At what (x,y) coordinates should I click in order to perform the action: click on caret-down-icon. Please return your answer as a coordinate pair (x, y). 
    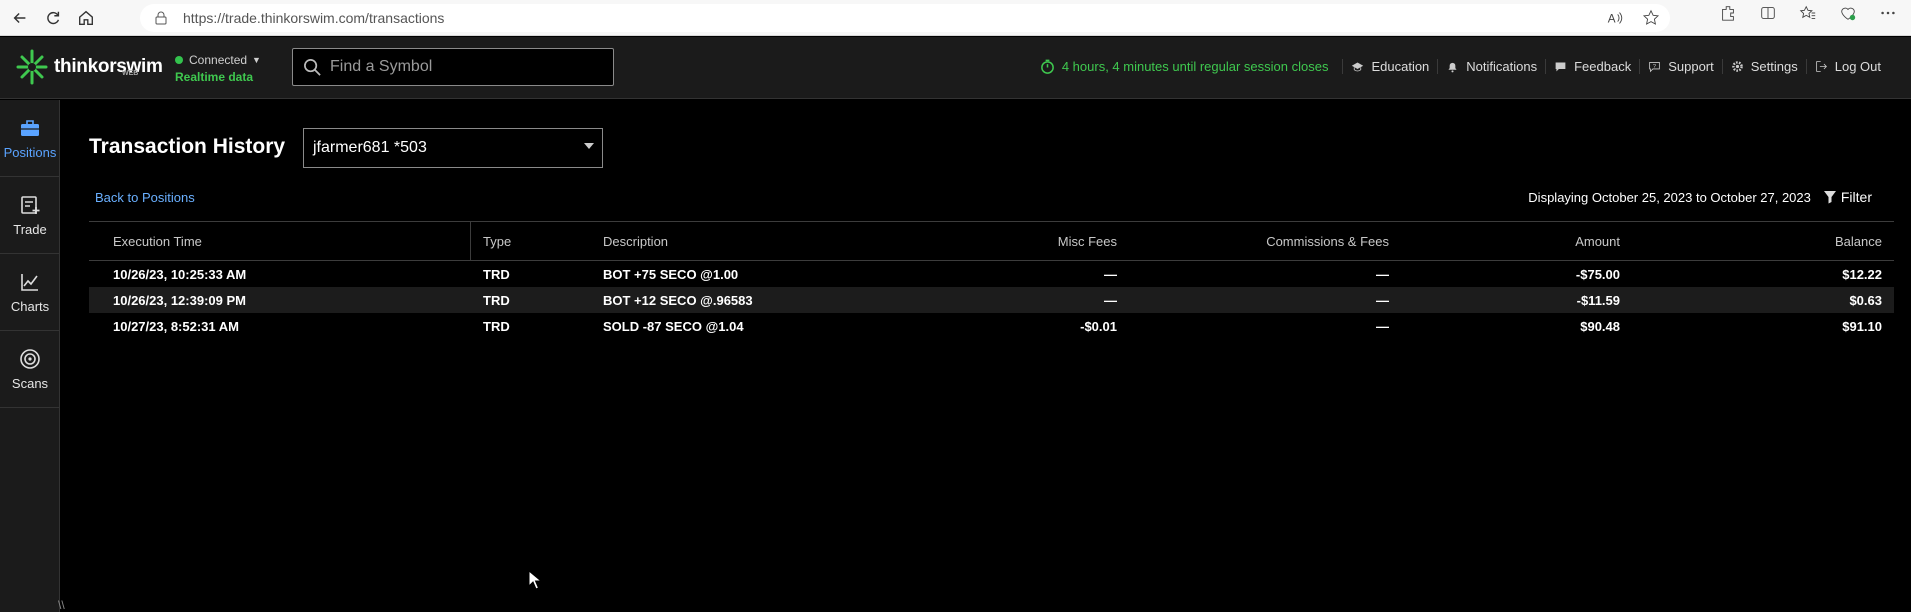
    Looking at the image, I should click on (589, 146).